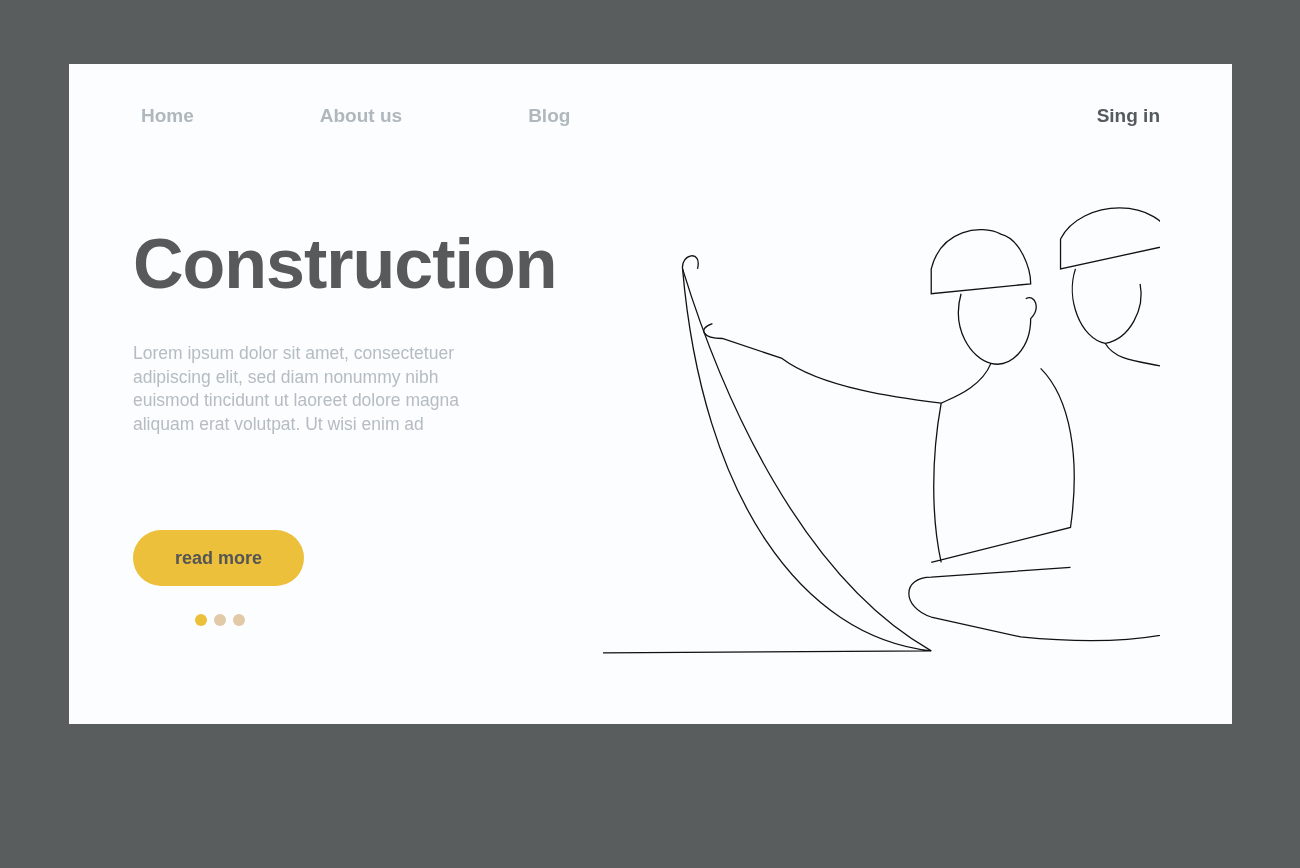  Describe the element at coordinates (345, 264) in the screenshot. I see `hero-title: Construction` at that location.